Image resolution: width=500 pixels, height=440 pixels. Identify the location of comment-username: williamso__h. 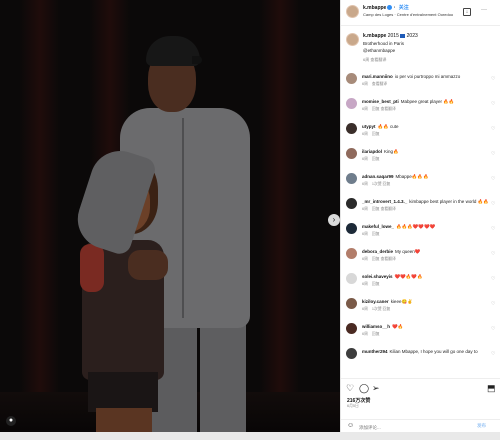
(376, 326).